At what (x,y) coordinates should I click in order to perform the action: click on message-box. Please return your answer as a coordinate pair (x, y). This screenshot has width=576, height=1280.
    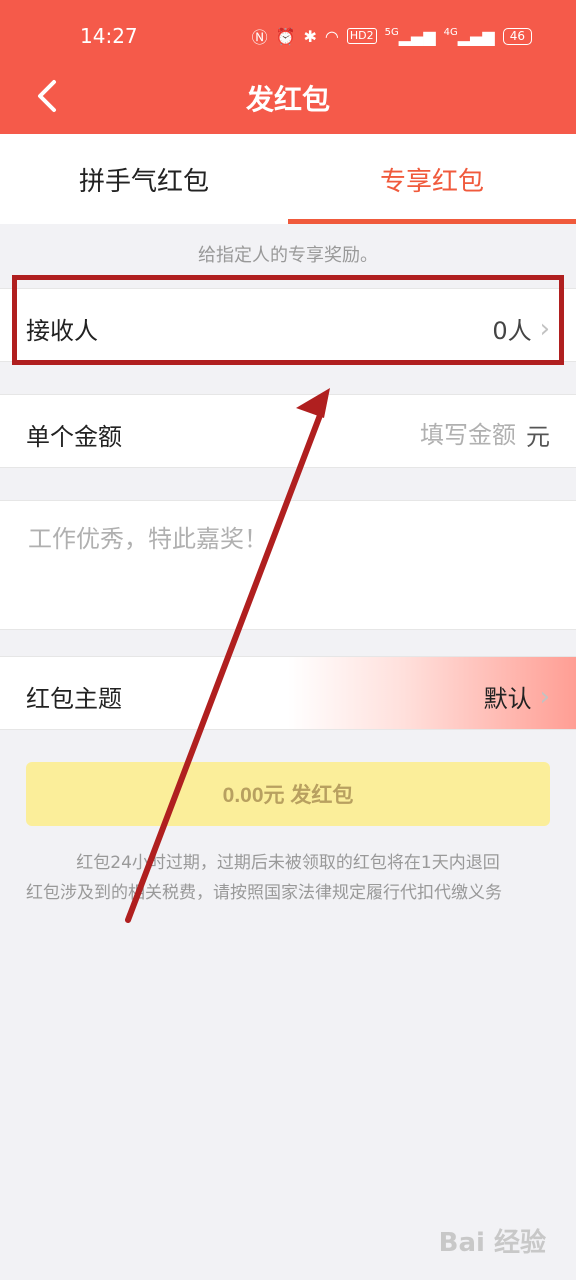
    Looking at the image, I should click on (288, 565).